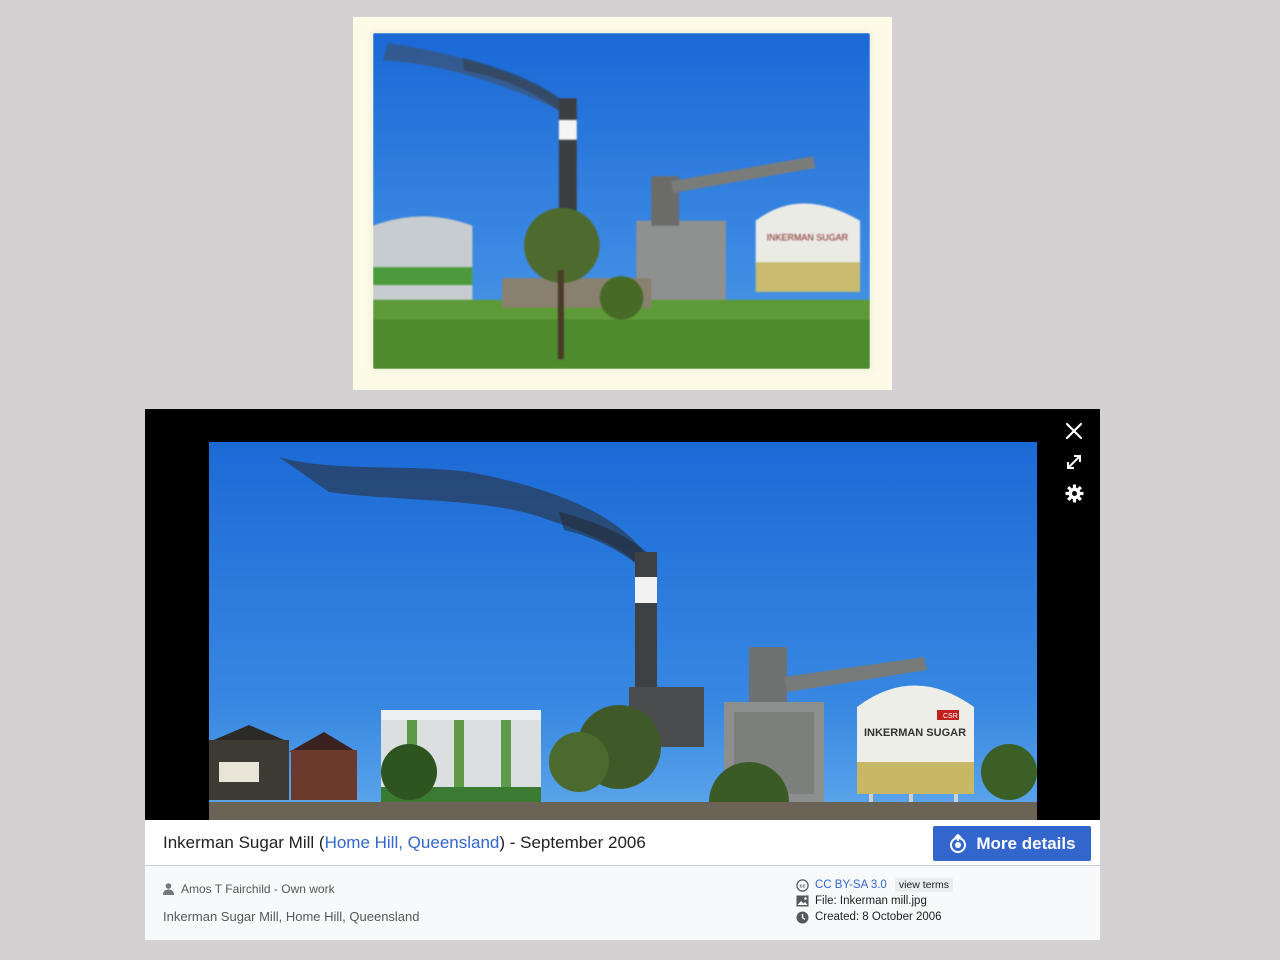 Image resolution: width=1280 pixels, height=960 pixels. I want to click on more-details-label: More details, so click(1026, 843).